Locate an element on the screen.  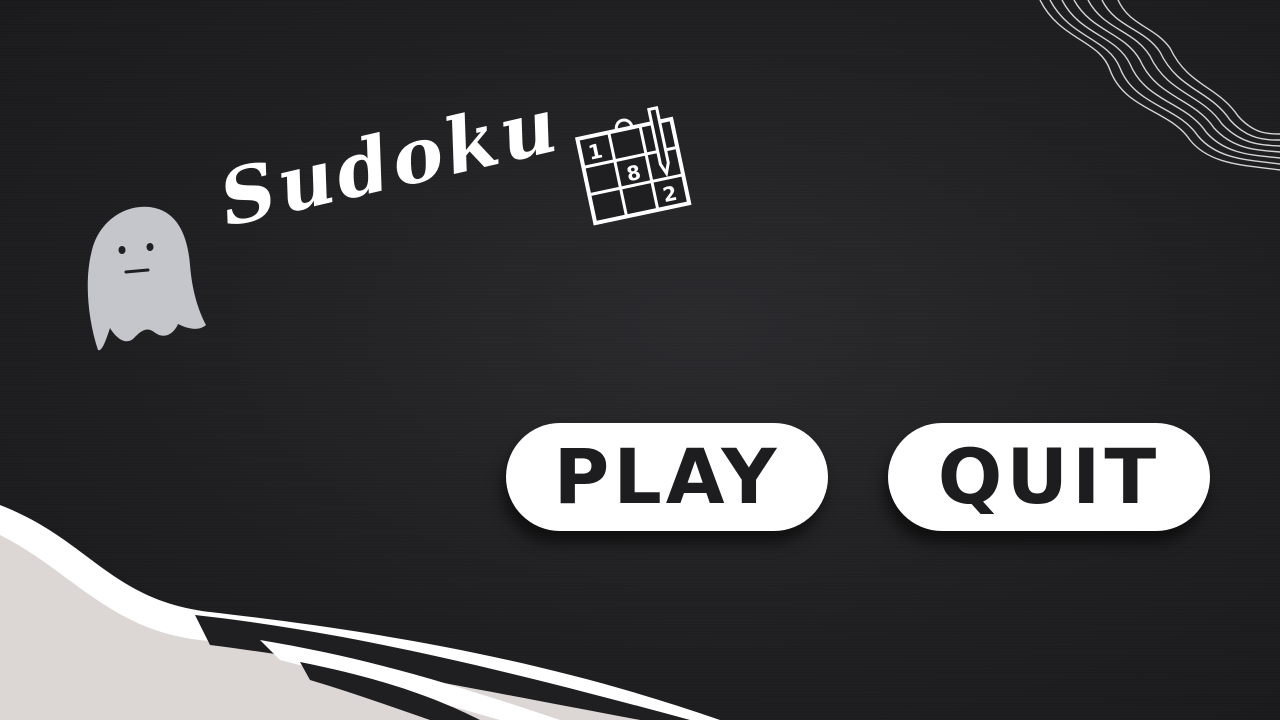
play-button-label: PLAY is located at coordinates (667, 476).